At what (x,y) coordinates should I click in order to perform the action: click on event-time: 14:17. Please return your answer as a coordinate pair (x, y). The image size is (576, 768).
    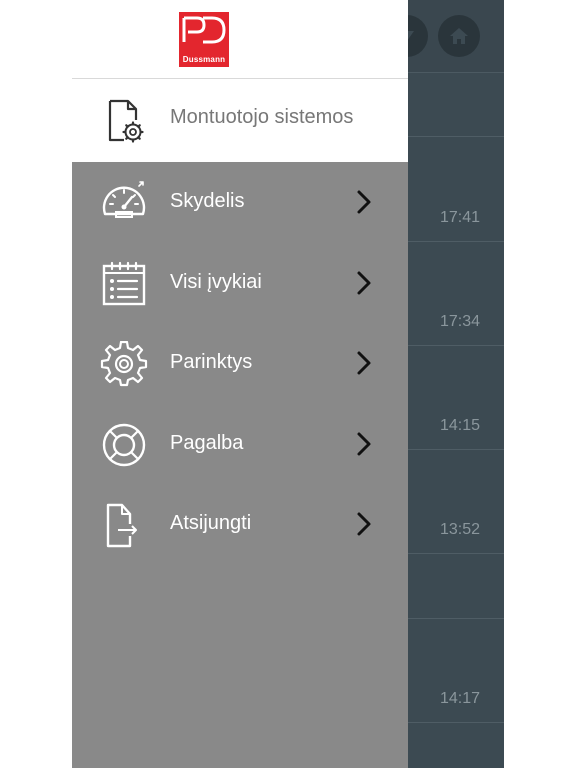
    Looking at the image, I should click on (459, 698).